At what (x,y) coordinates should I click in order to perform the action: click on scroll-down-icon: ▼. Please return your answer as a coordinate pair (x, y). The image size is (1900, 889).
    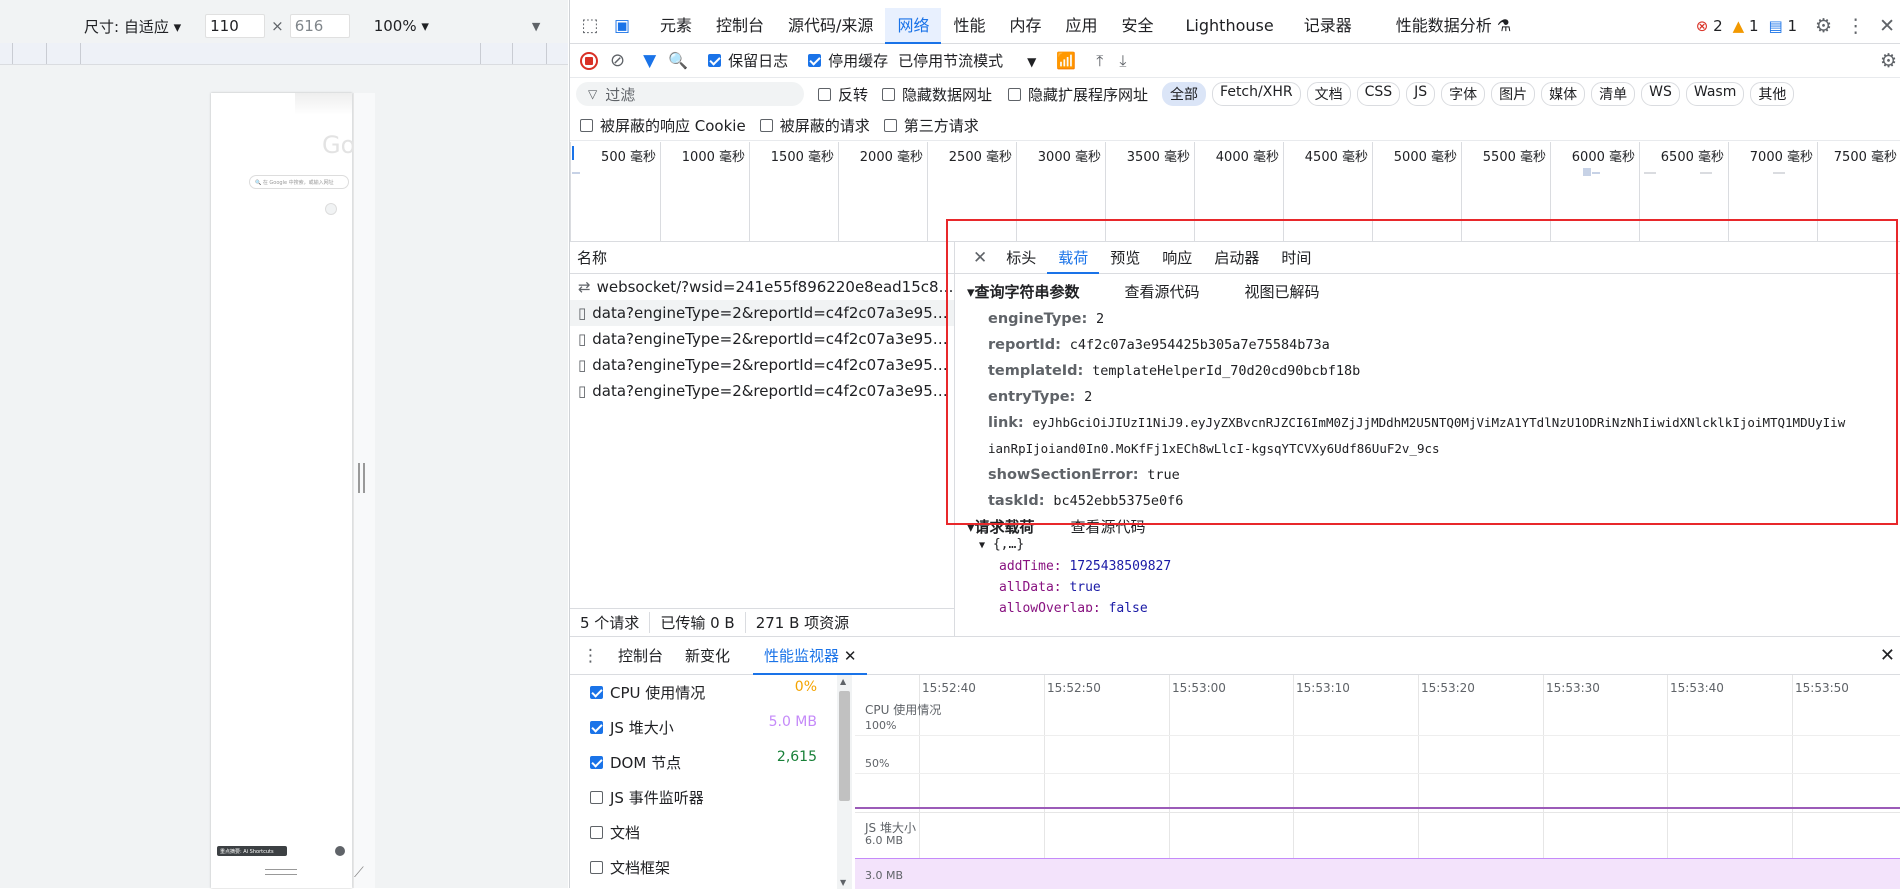
    Looking at the image, I should click on (843, 882).